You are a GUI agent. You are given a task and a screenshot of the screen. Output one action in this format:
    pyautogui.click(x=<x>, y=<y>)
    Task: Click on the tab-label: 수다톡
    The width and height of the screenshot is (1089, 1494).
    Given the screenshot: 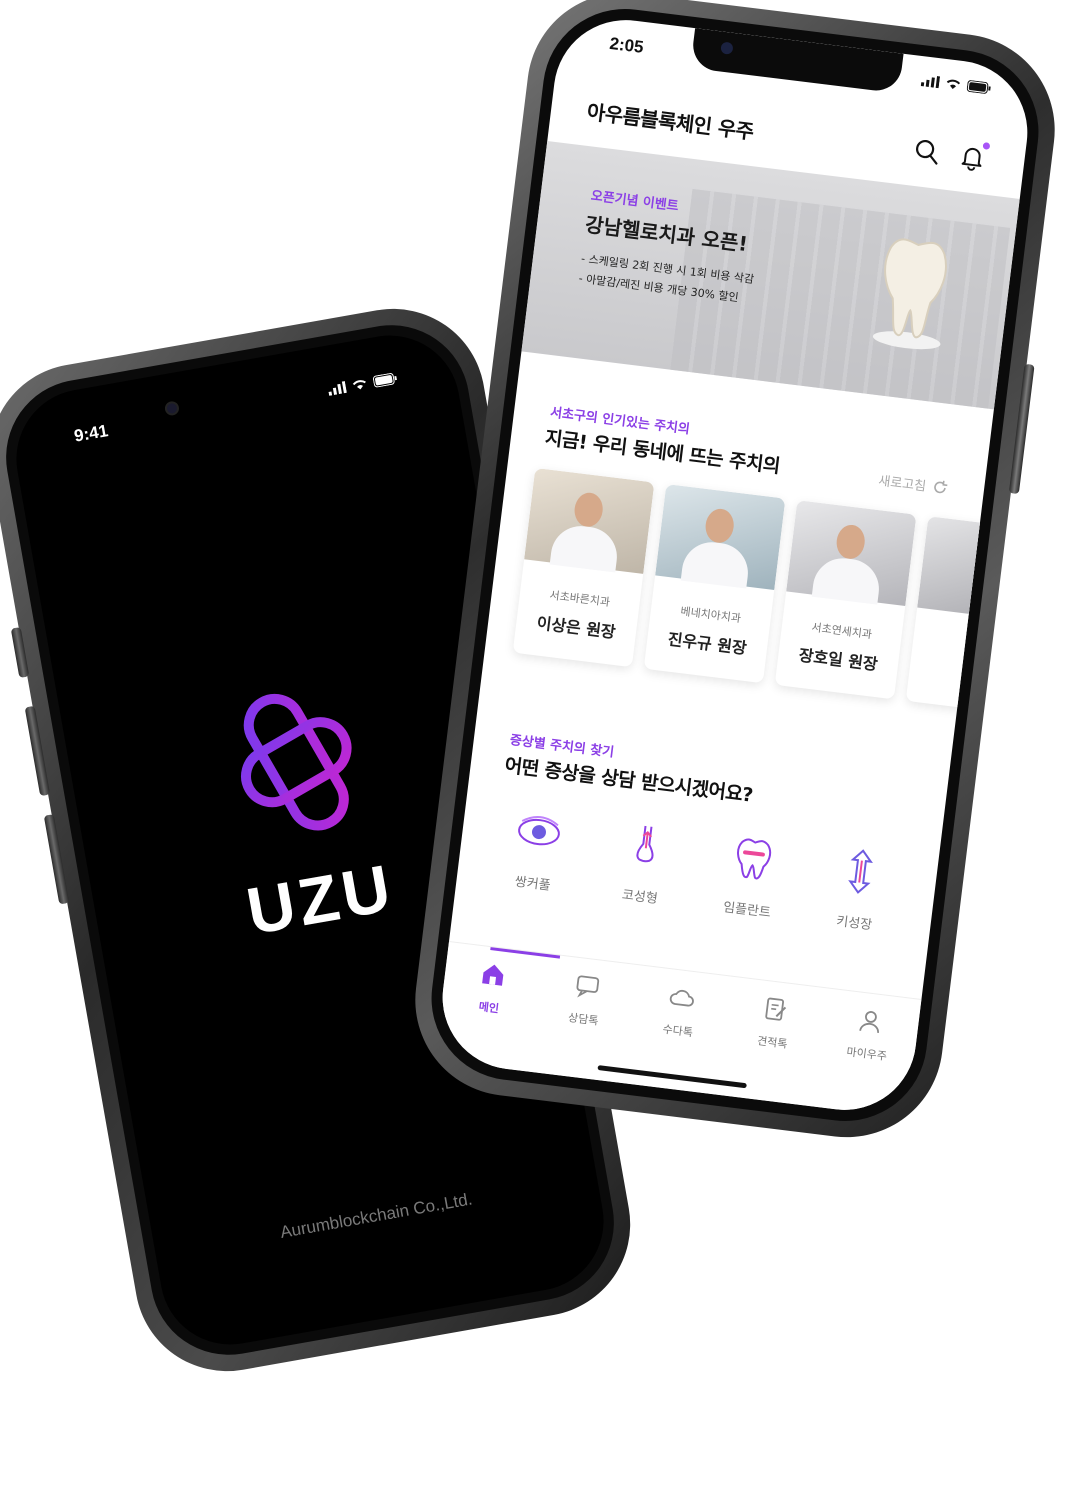 What is the action you would take?
    pyautogui.click(x=677, y=1031)
    